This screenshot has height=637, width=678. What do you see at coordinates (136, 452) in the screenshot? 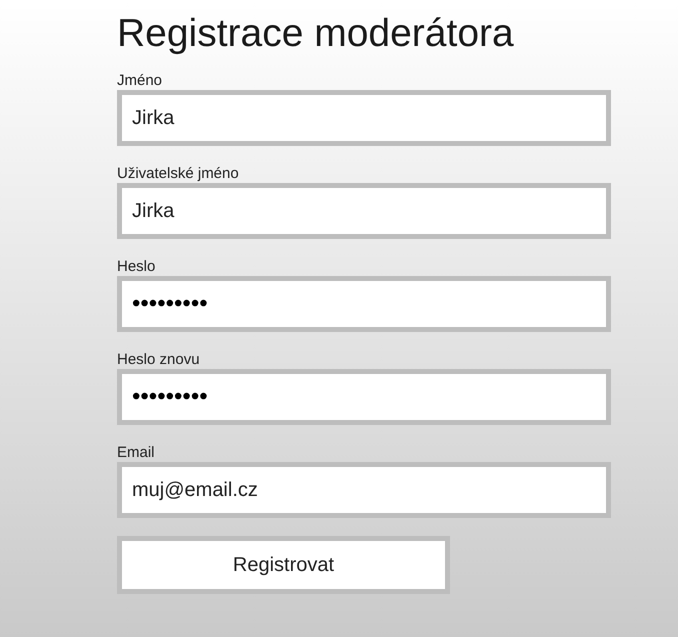
I see `field-label: Email` at bounding box center [136, 452].